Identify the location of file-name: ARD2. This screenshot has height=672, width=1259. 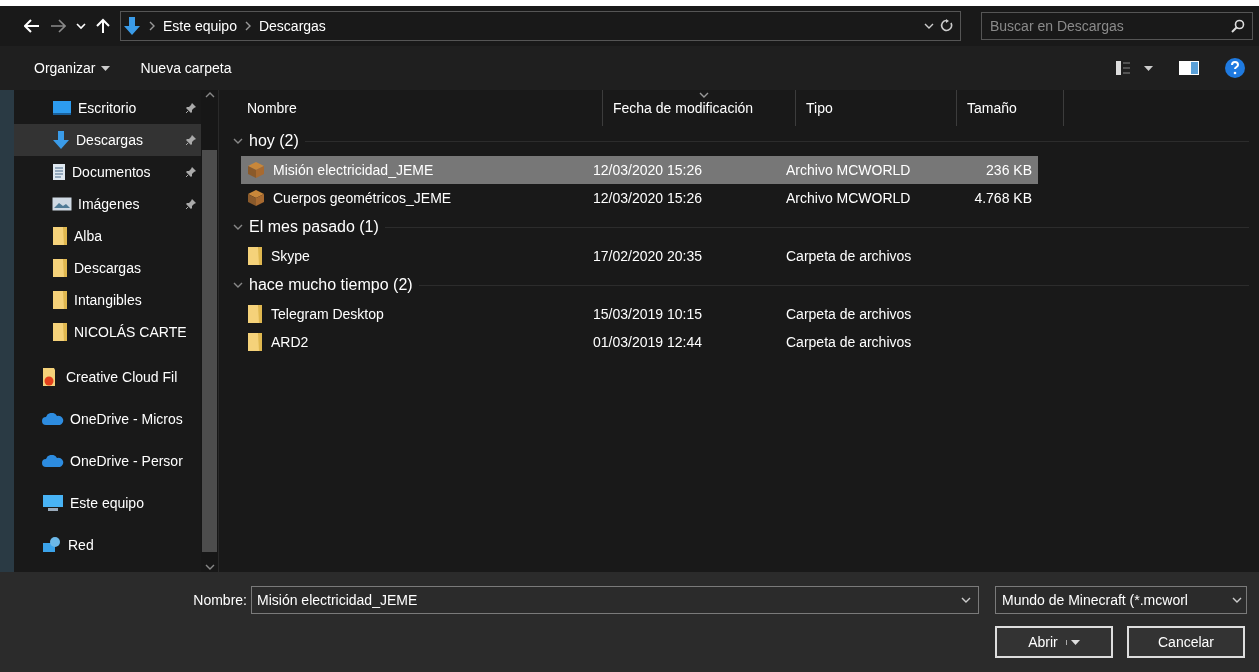
(290, 342).